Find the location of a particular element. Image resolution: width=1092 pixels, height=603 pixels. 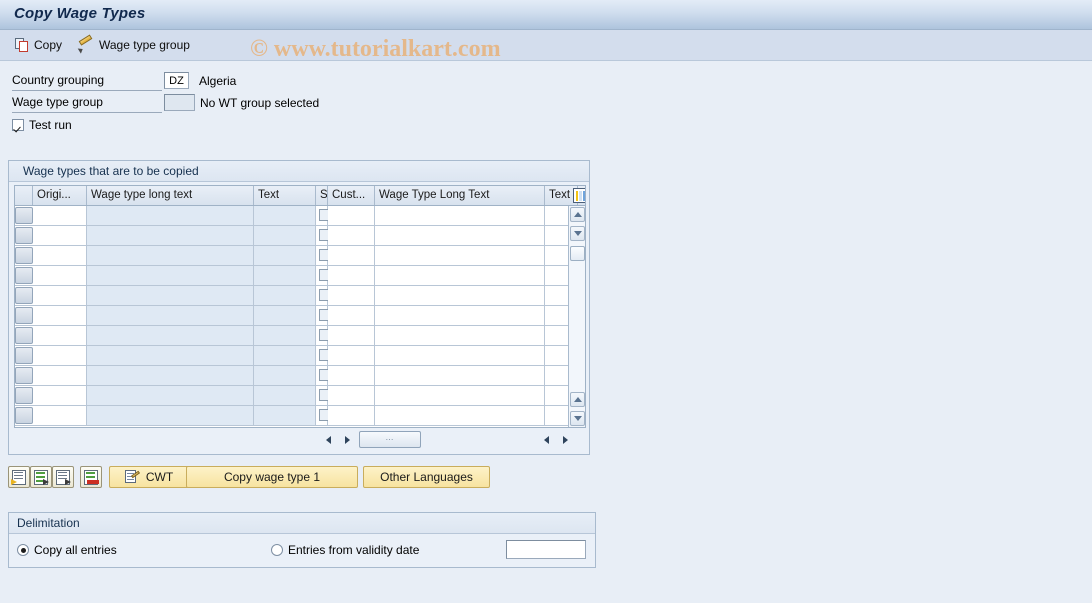

other-languages-button: Other Languages is located at coordinates (426, 477).